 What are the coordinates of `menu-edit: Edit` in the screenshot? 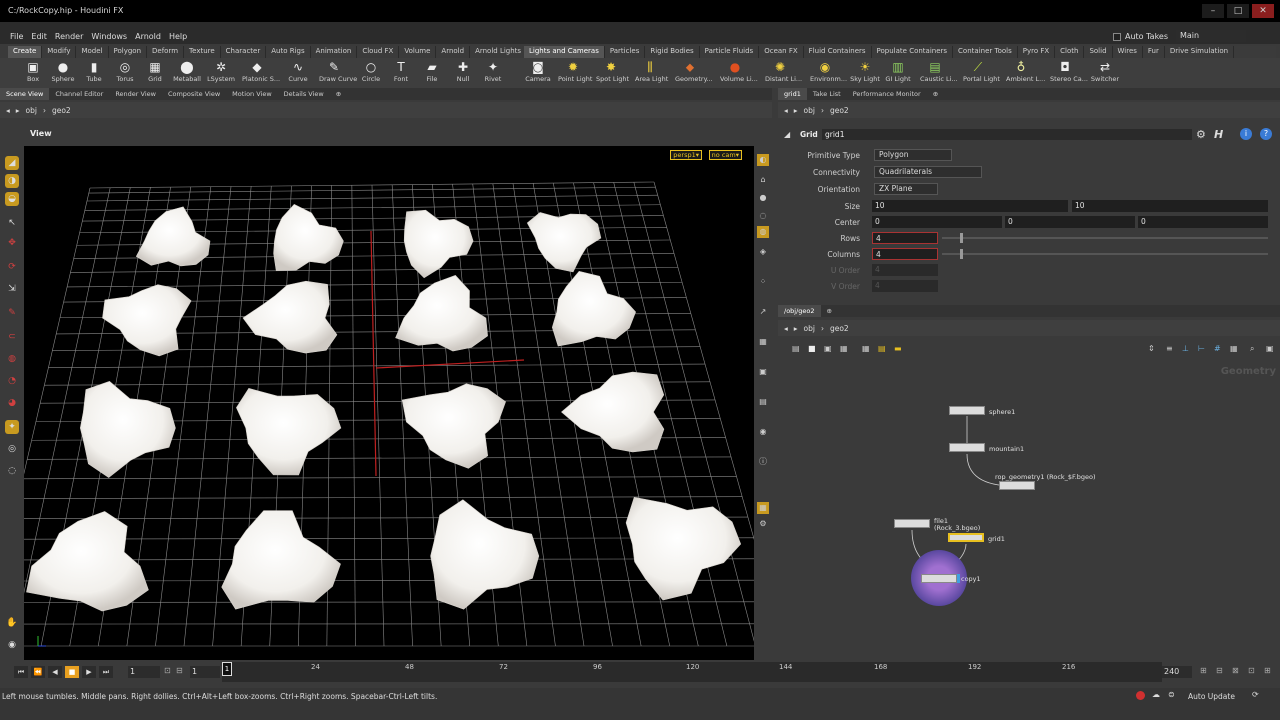 It's located at (39, 36).